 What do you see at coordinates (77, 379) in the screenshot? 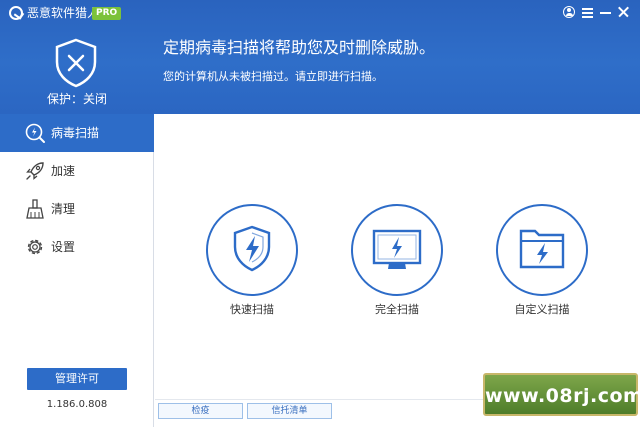
I see `manage-license-button: 管理许可` at bounding box center [77, 379].